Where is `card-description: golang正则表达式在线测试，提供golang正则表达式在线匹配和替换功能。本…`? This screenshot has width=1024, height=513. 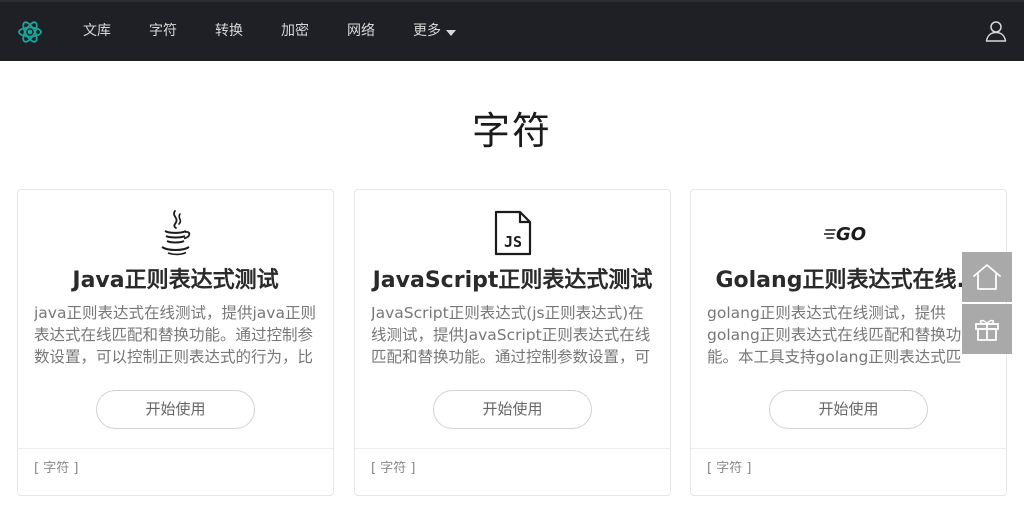 card-description: golang正则表达式在线测试，提供golang正则表达式在线匹配和替换功能。本… is located at coordinates (834, 335).